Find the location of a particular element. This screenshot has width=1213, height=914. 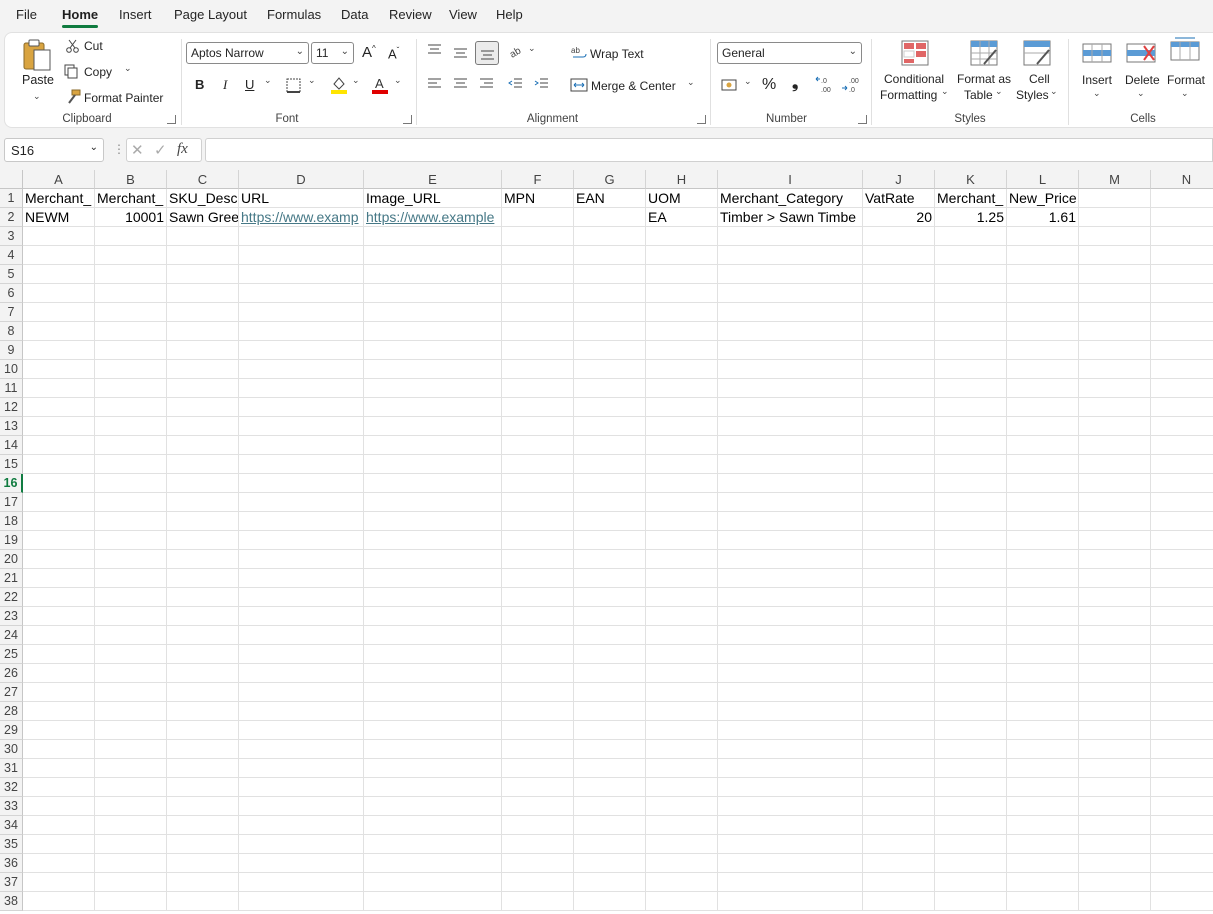

cell-h8 is located at coordinates (682, 331).